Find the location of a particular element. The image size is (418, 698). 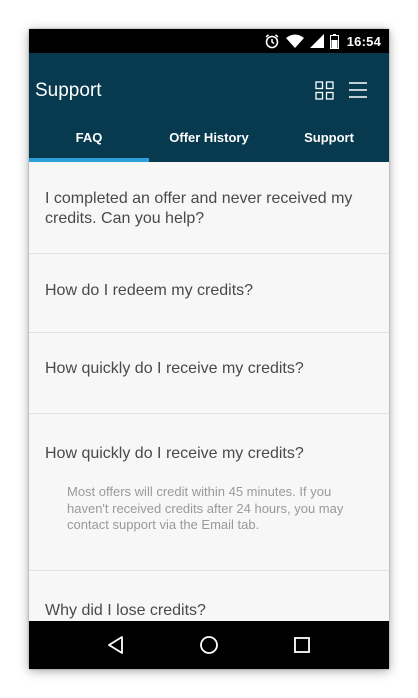

home-icon is located at coordinates (209, 645).